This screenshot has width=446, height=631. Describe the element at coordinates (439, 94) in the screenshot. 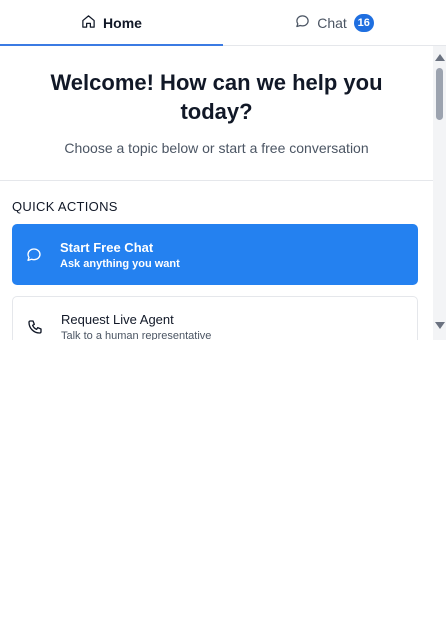

I see `scrollbar-thumb` at that location.